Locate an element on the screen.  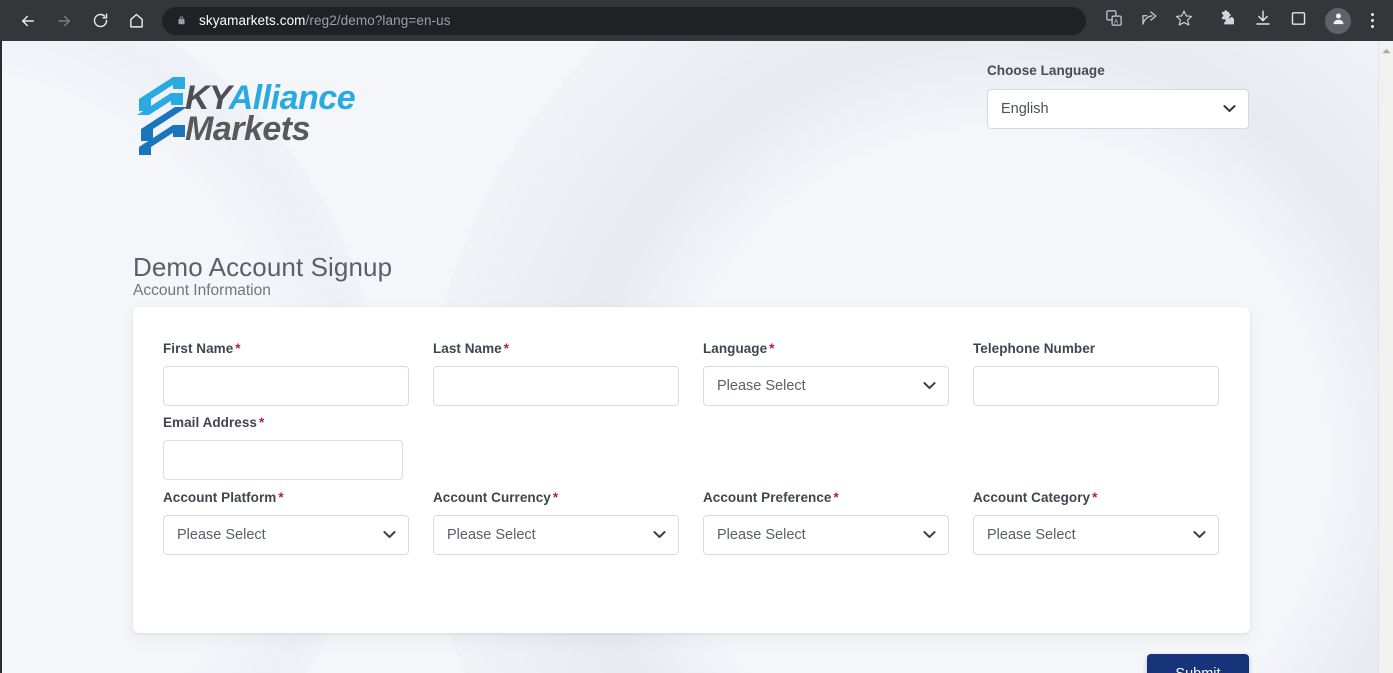
section-subtitle: Account Information is located at coordinates (202, 290).